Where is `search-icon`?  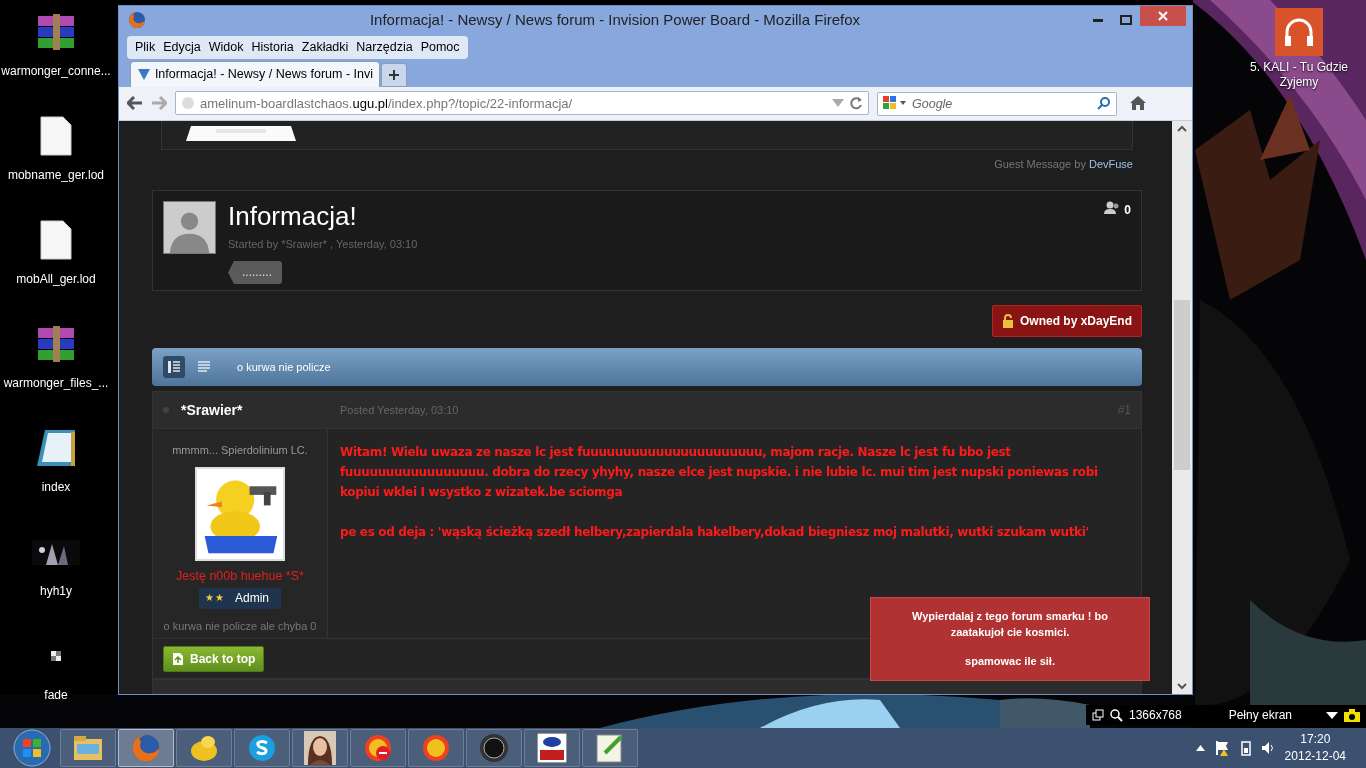
search-icon is located at coordinates (1116, 715).